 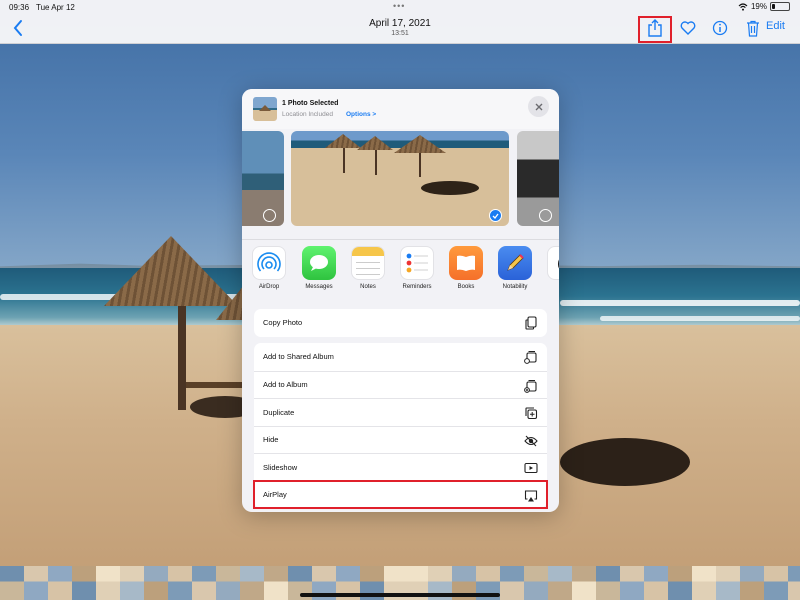 I want to click on selection-title: 1 Photo Selected, so click(x=310, y=103).